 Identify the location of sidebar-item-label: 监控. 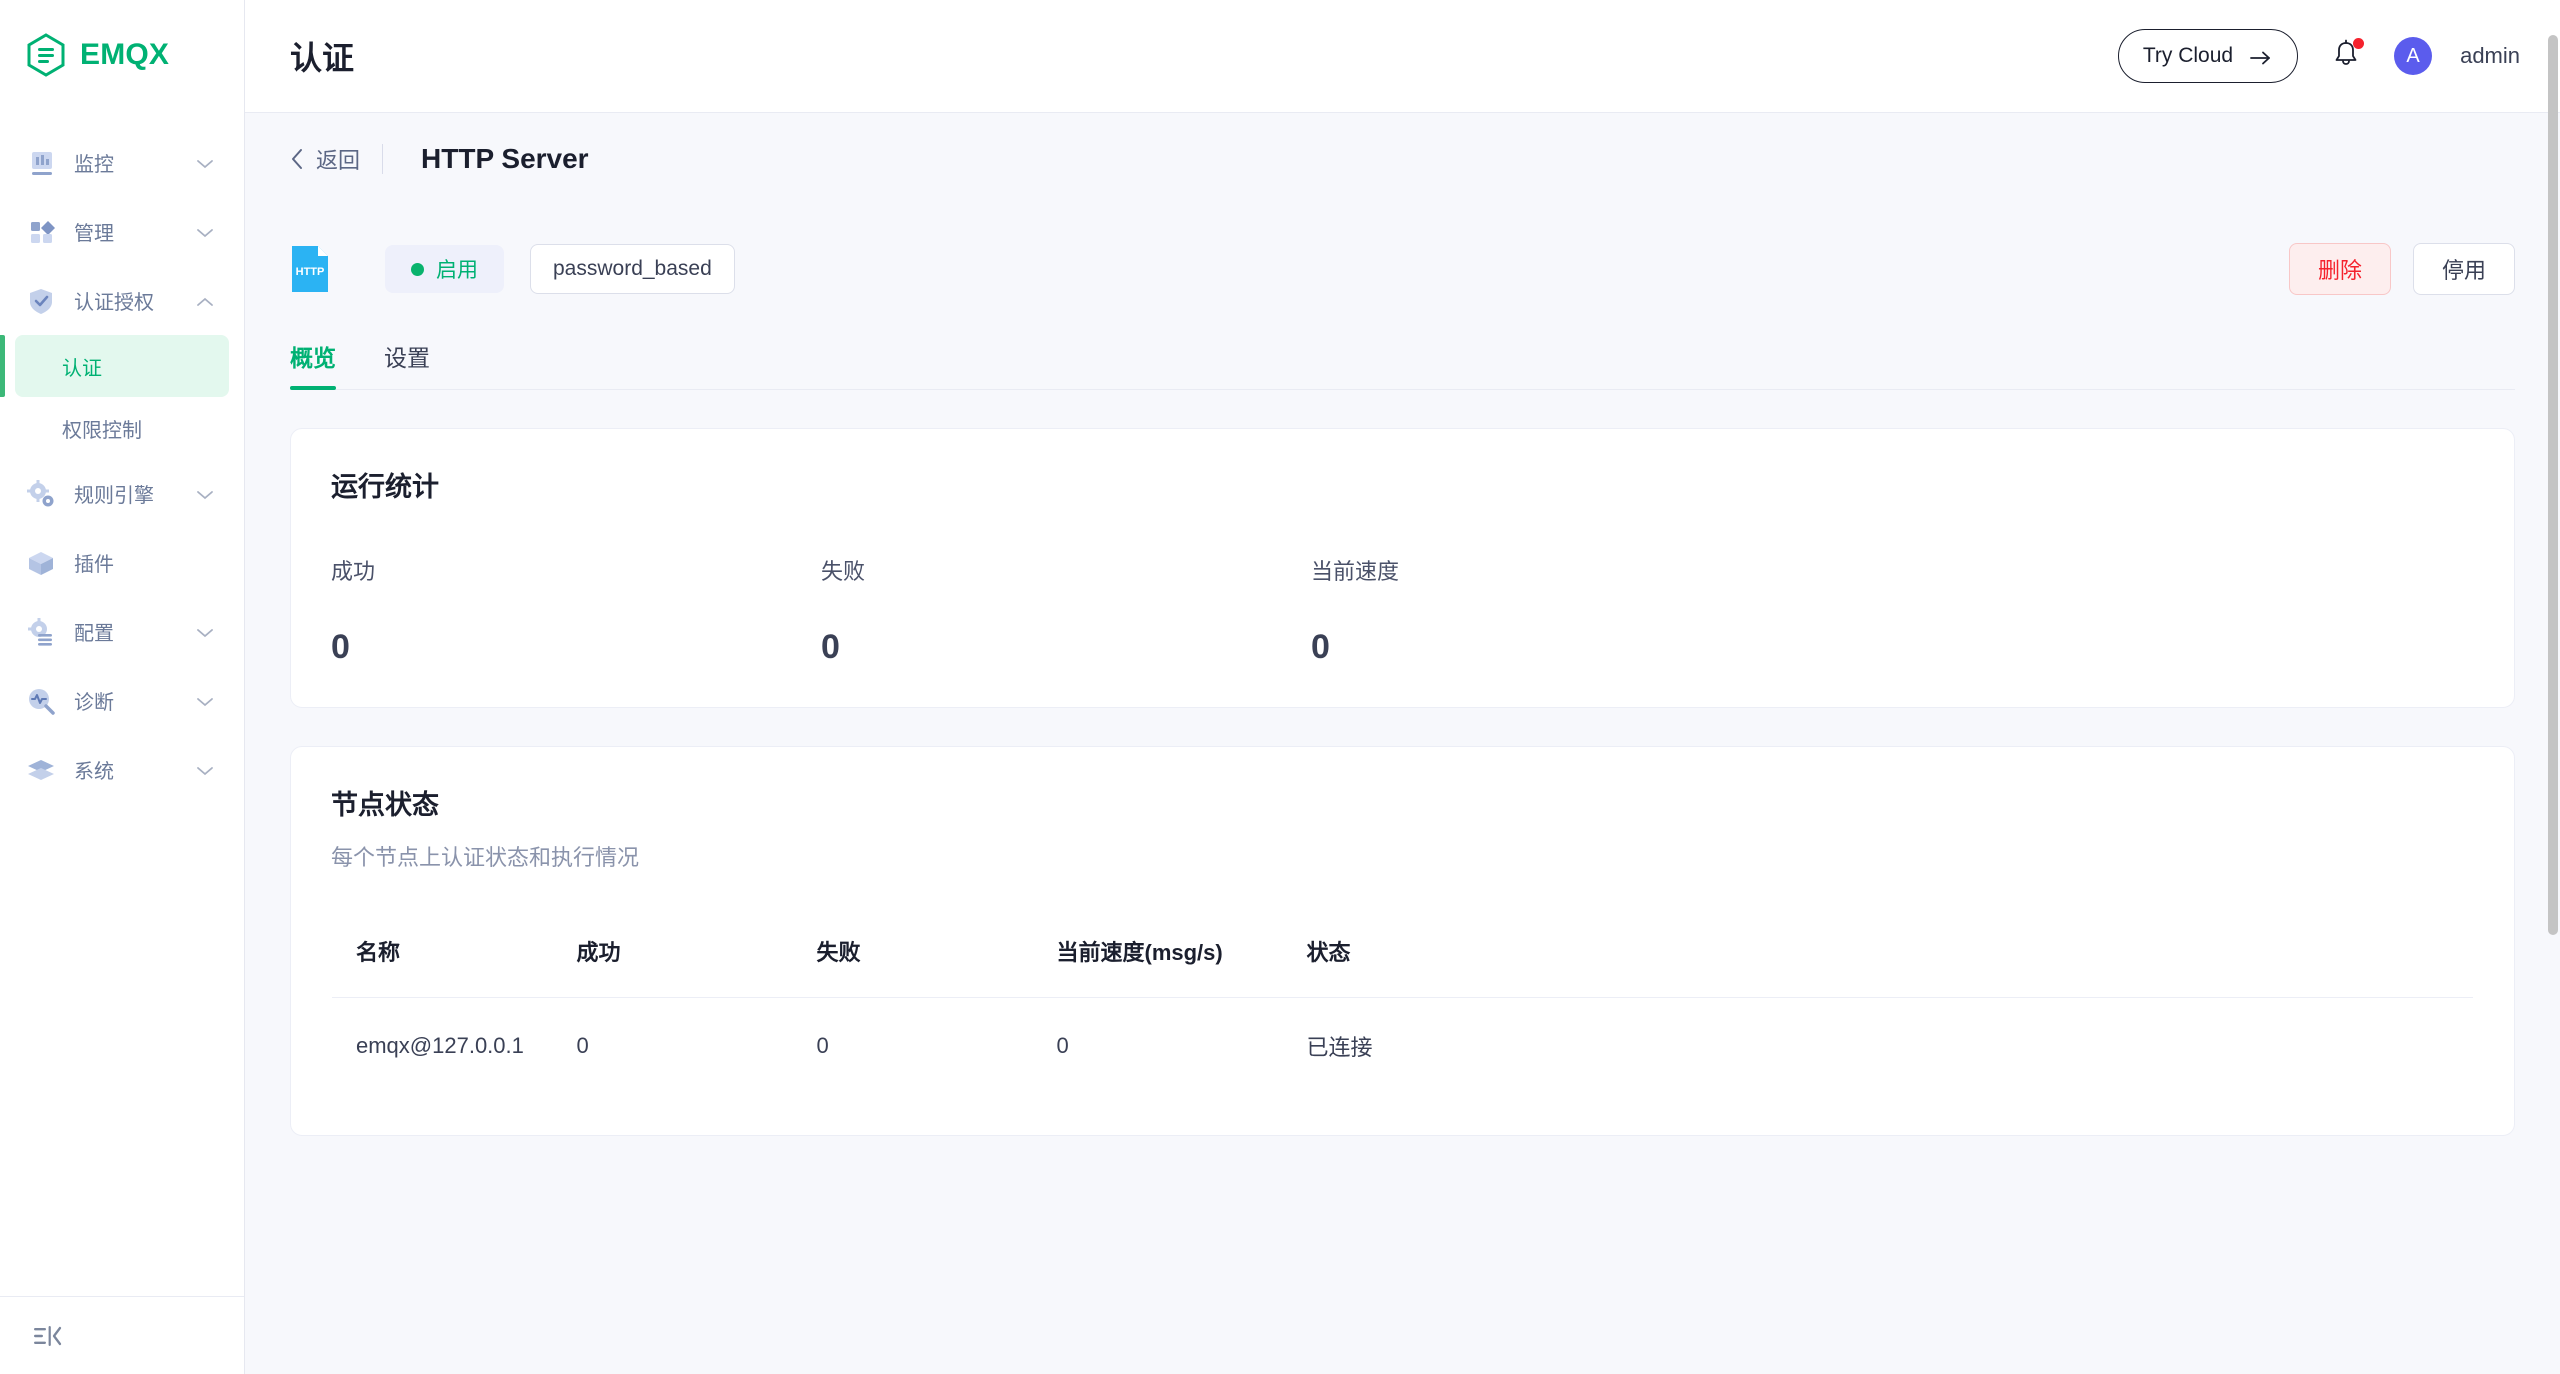
(94, 165).